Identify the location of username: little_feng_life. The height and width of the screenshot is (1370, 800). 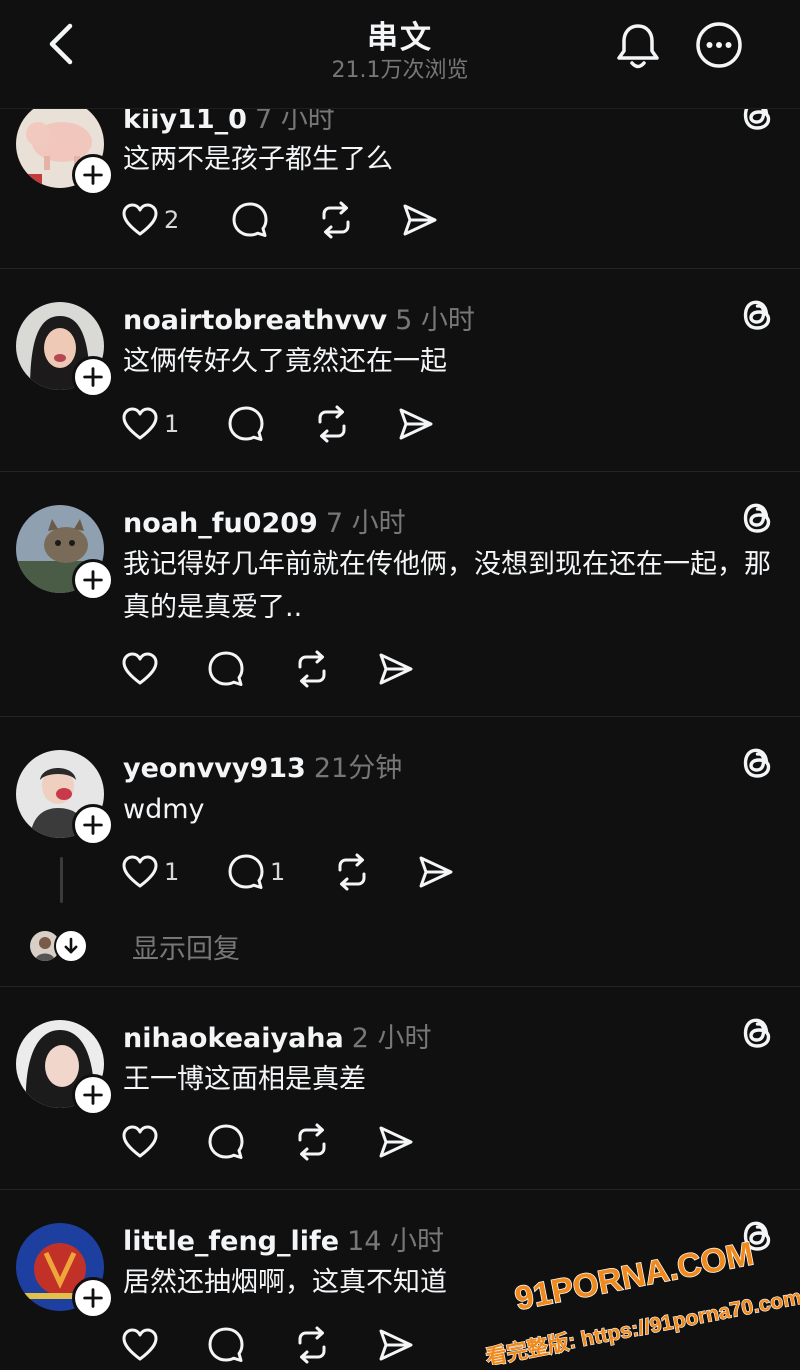
(231, 1241).